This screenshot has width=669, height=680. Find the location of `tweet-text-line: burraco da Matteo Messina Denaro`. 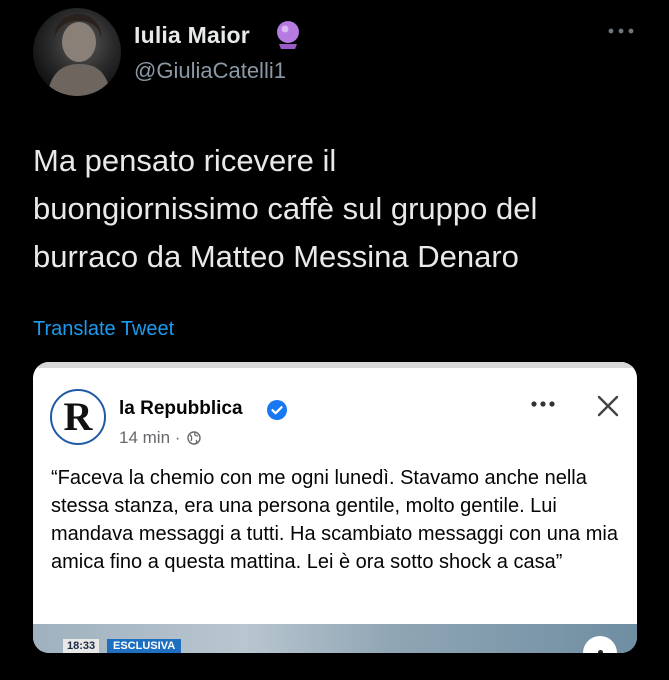

tweet-text-line: burraco da Matteo Messina Denaro is located at coordinates (276, 256).